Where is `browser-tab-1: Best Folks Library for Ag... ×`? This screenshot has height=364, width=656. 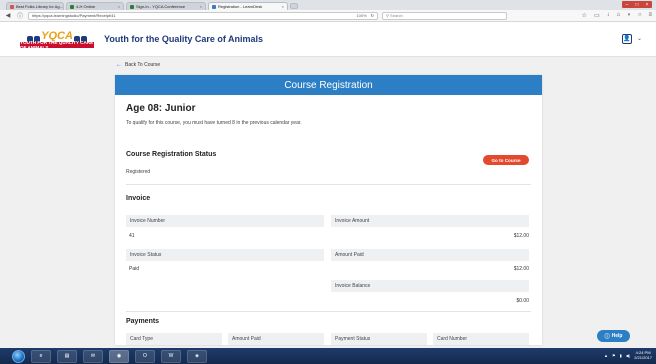
browser-tab-1: Best Folks Library for Ag... × is located at coordinates (35, 6).